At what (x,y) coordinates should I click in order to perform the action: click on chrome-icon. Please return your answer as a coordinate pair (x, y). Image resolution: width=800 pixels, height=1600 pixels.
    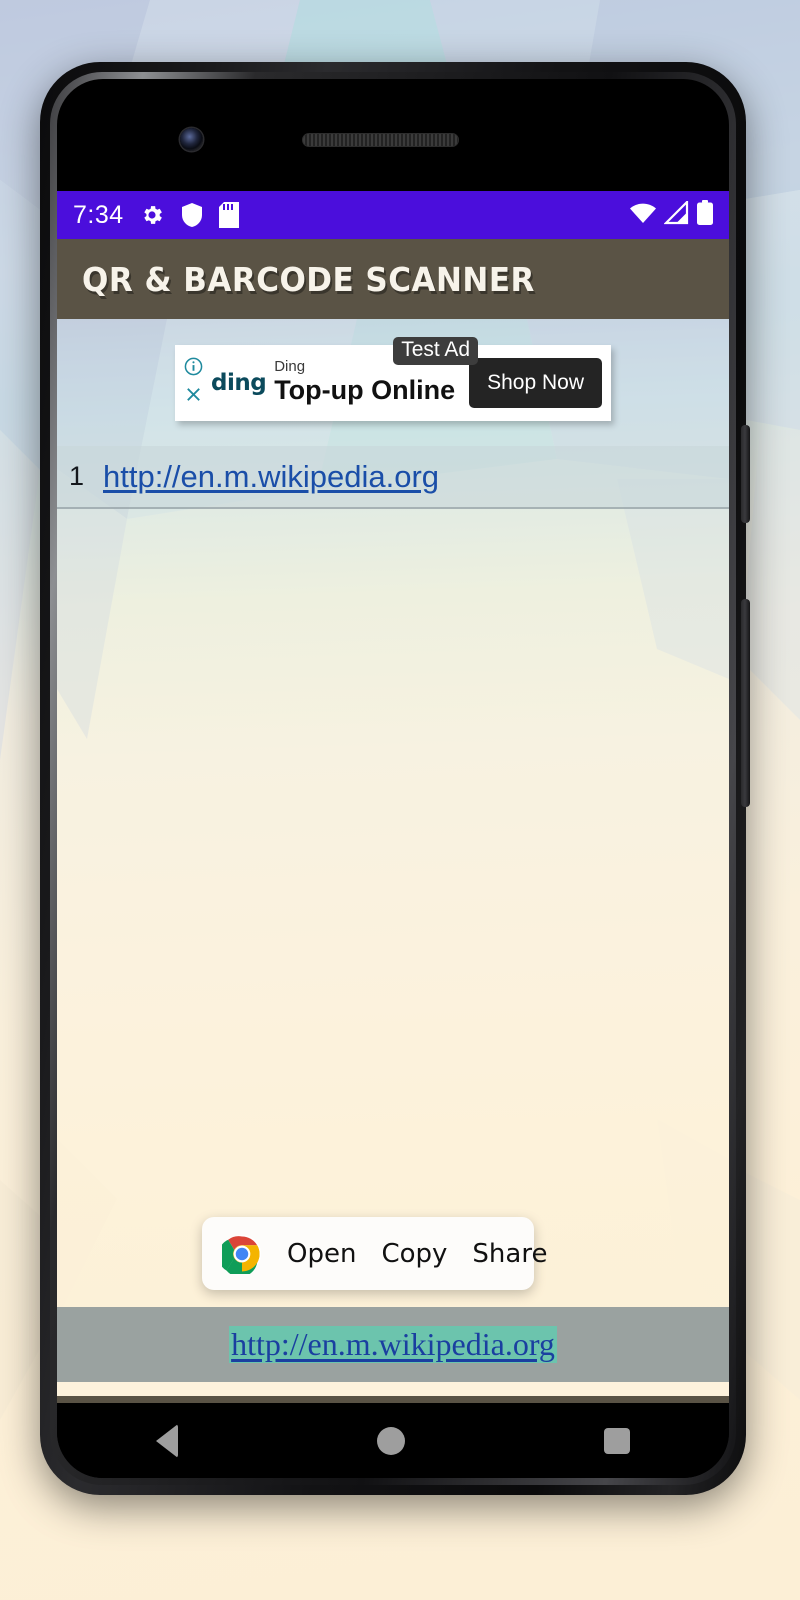
    Looking at the image, I should click on (240, 1255).